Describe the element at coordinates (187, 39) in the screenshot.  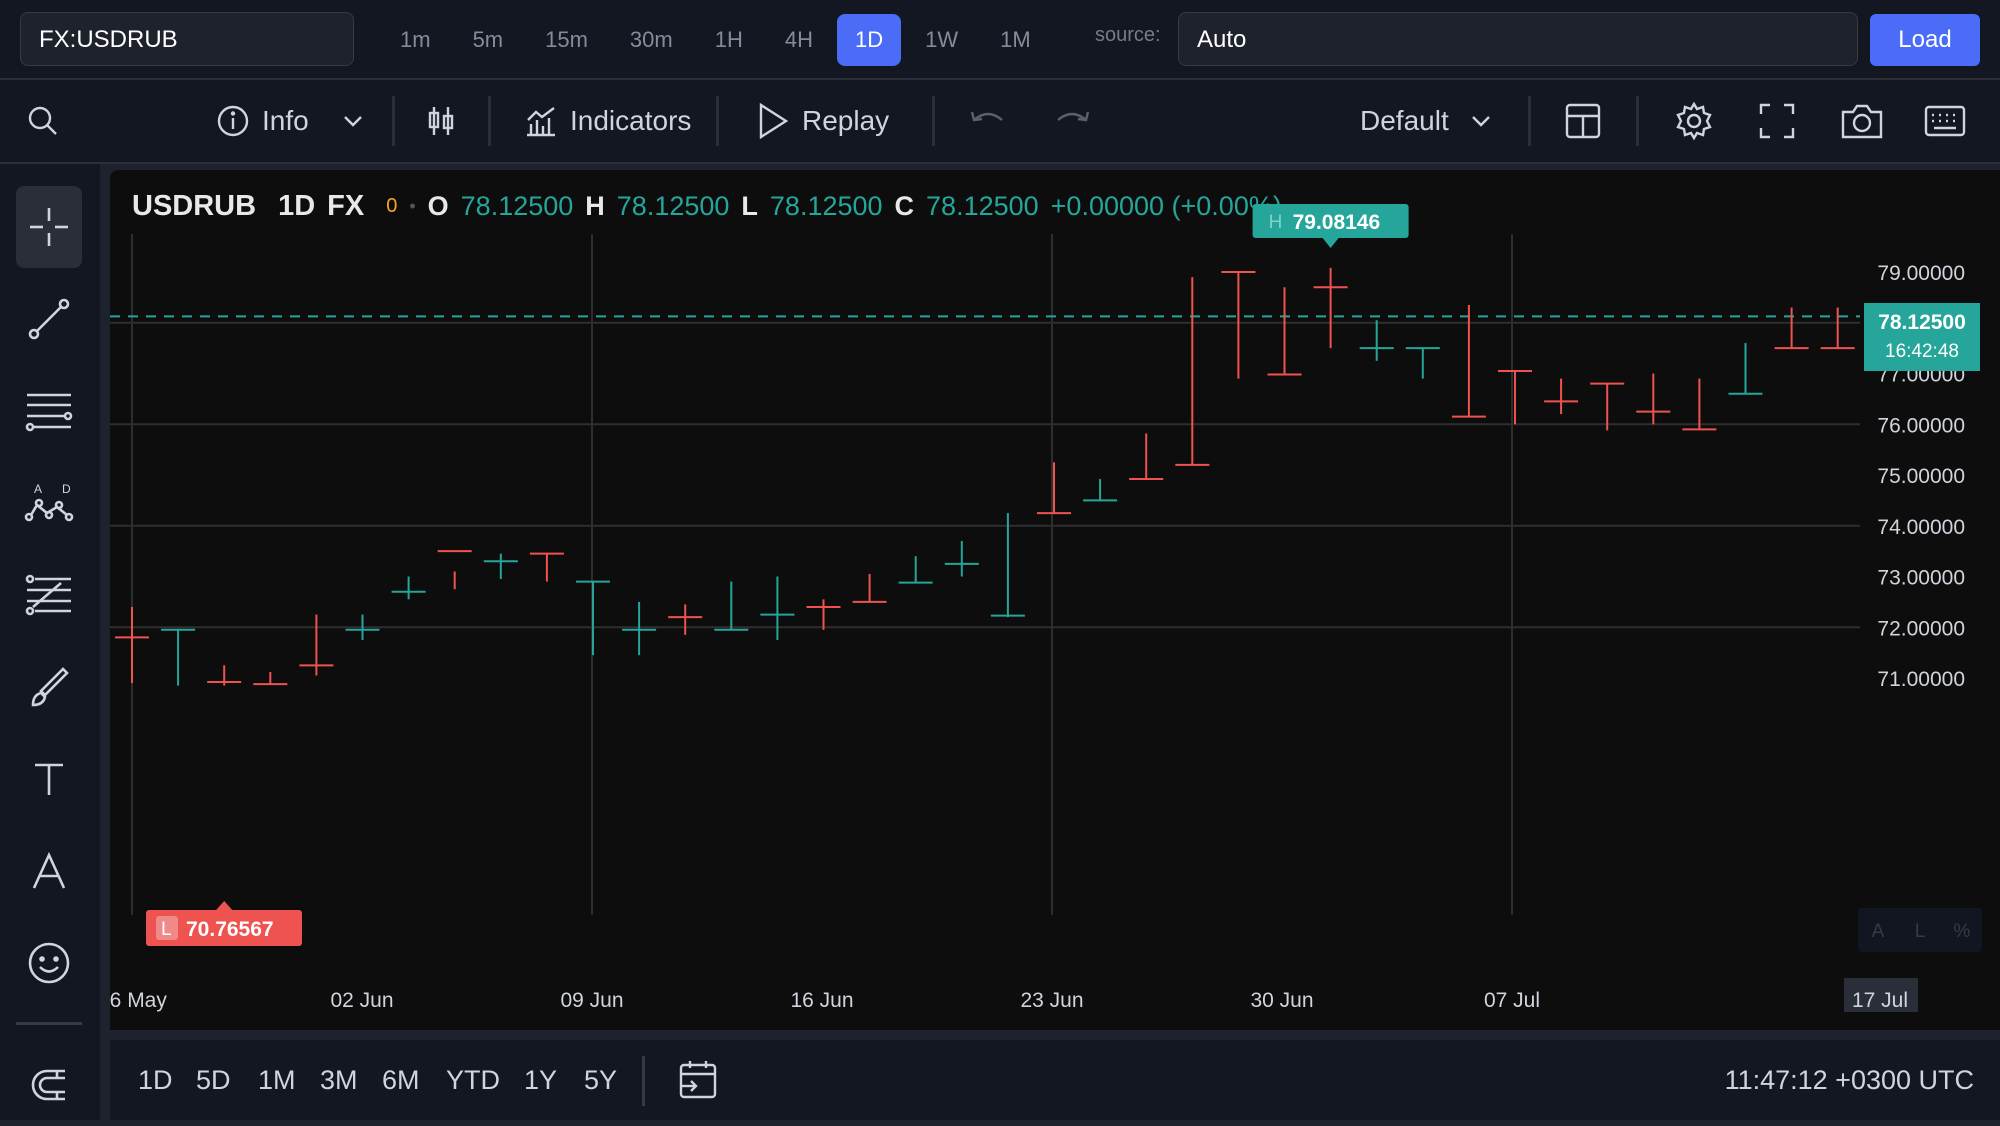
I see `symbol-input: FX:USDRUB` at that location.